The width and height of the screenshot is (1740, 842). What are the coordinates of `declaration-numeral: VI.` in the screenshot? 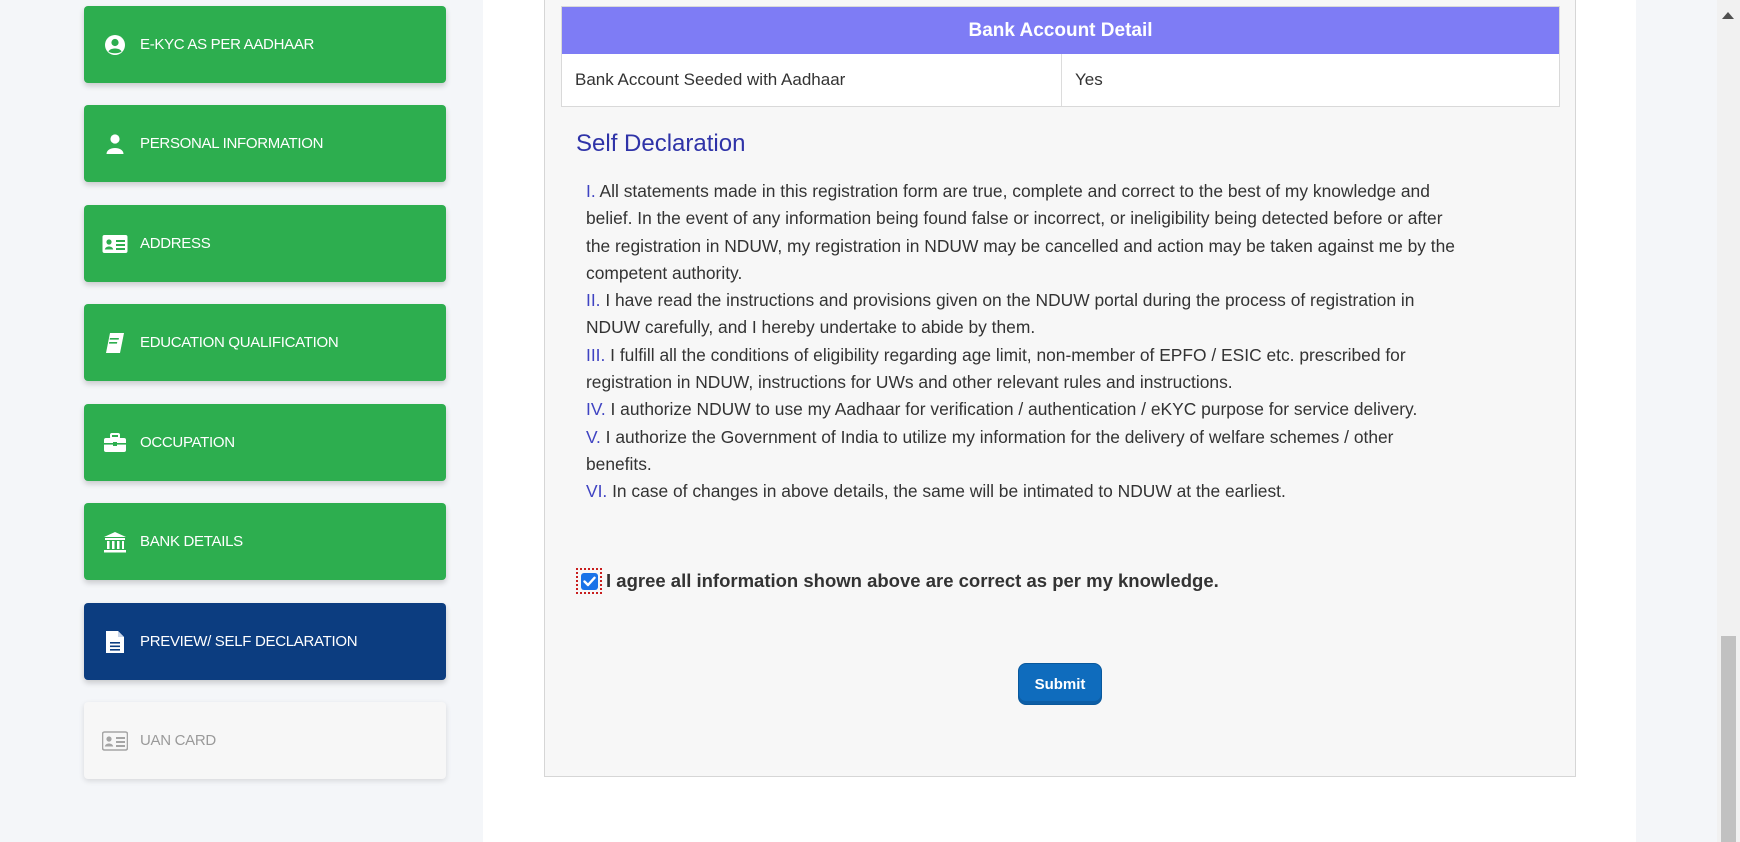 It's located at (597, 491).